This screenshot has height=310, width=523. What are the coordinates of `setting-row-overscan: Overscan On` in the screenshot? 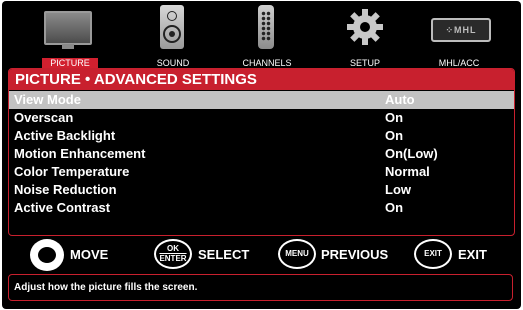 It's located at (261, 118).